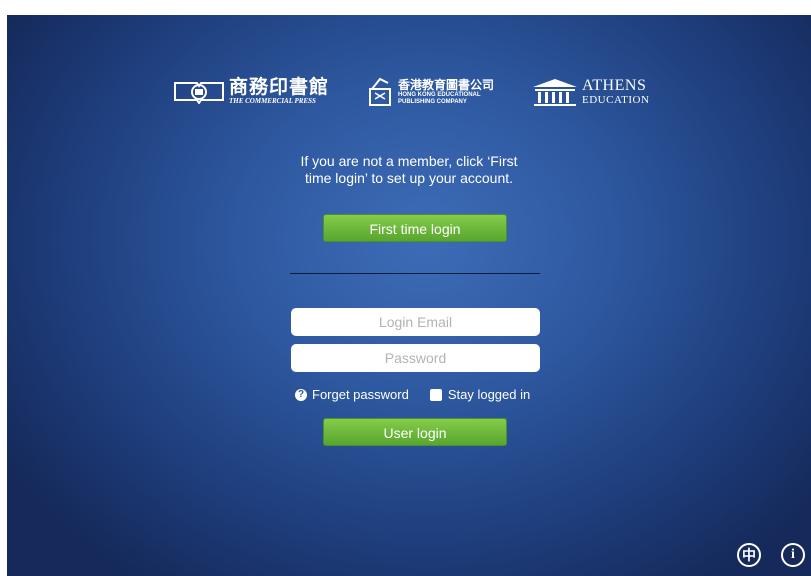 This screenshot has height=576, width=811. Describe the element at coordinates (415, 432) in the screenshot. I see `user-login-button: User login` at that location.